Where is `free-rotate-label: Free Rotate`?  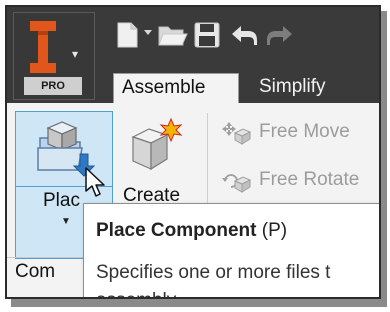
free-rotate-label: Free Rotate is located at coordinates (309, 179).